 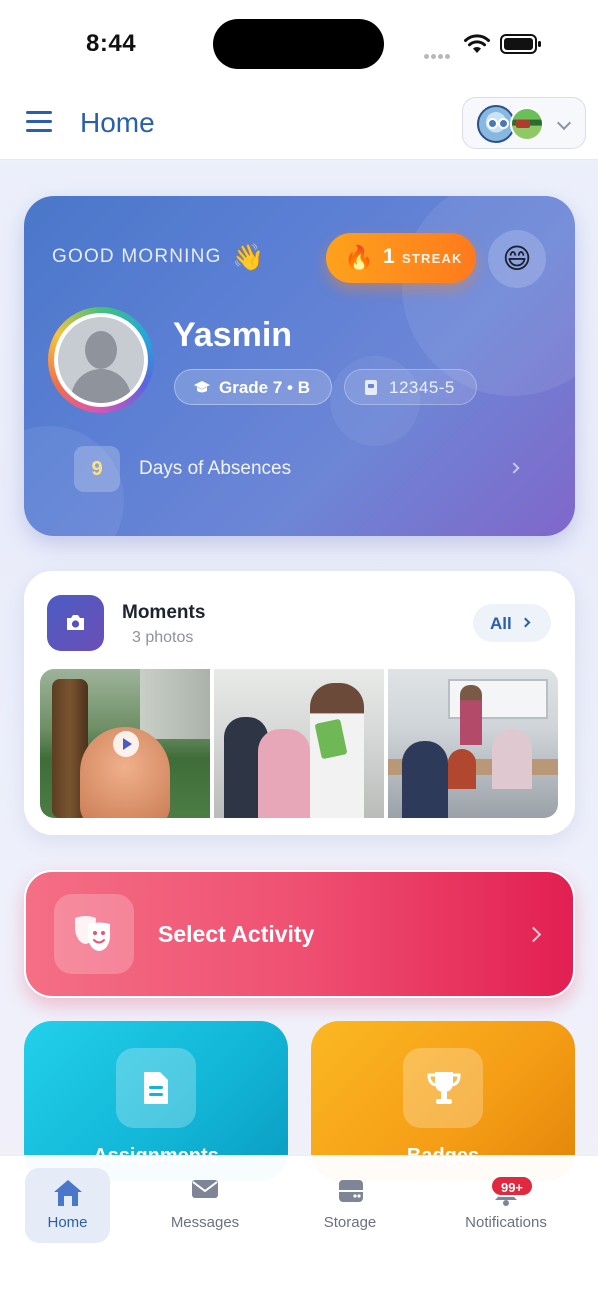 I want to click on student-id-badge: 12345-5, so click(x=410, y=387).